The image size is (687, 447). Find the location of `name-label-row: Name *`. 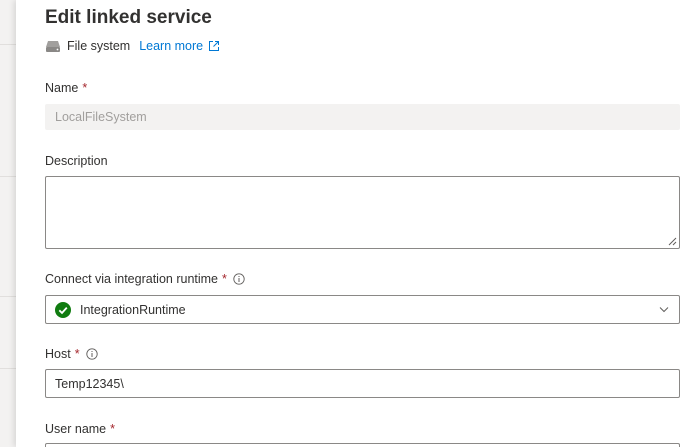

name-label-row: Name * is located at coordinates (66, 88).